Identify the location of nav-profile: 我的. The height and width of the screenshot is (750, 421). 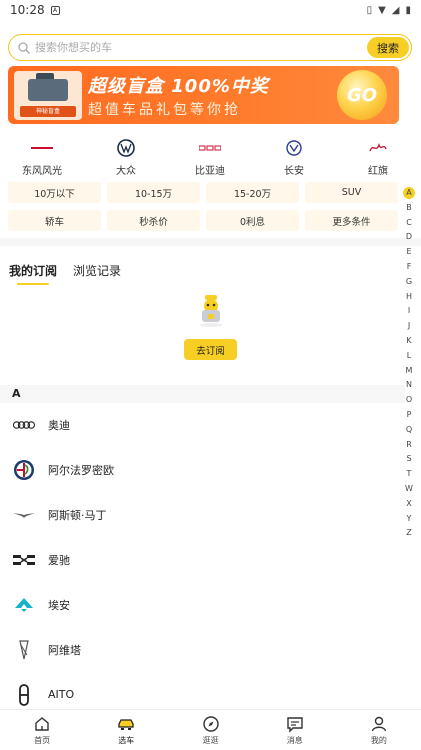
(379, 730).